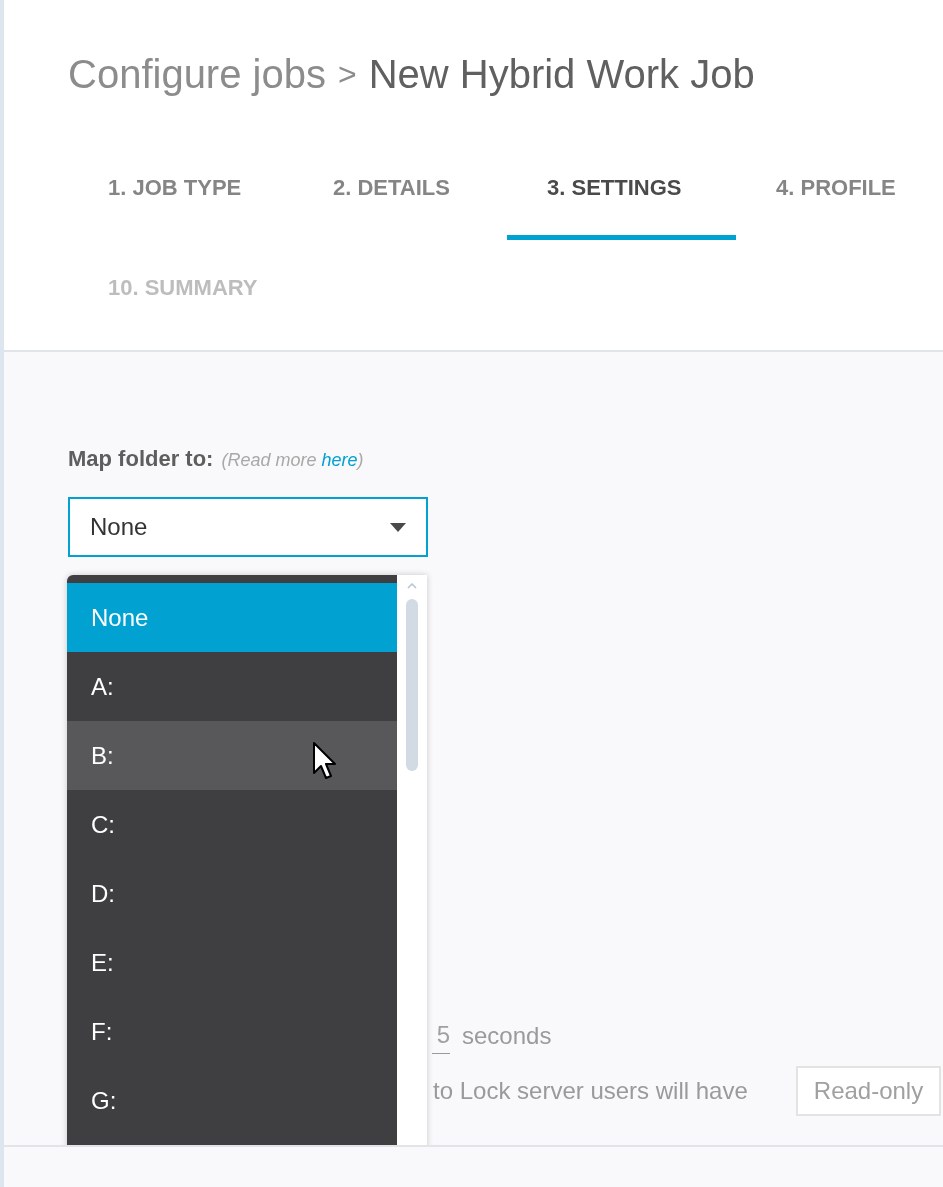 This screenshot has width=943, height=1187. Describe the element at coordinates (590, 1091) in the screenshot. I see `access-text: to Lock server users will have` at that location.